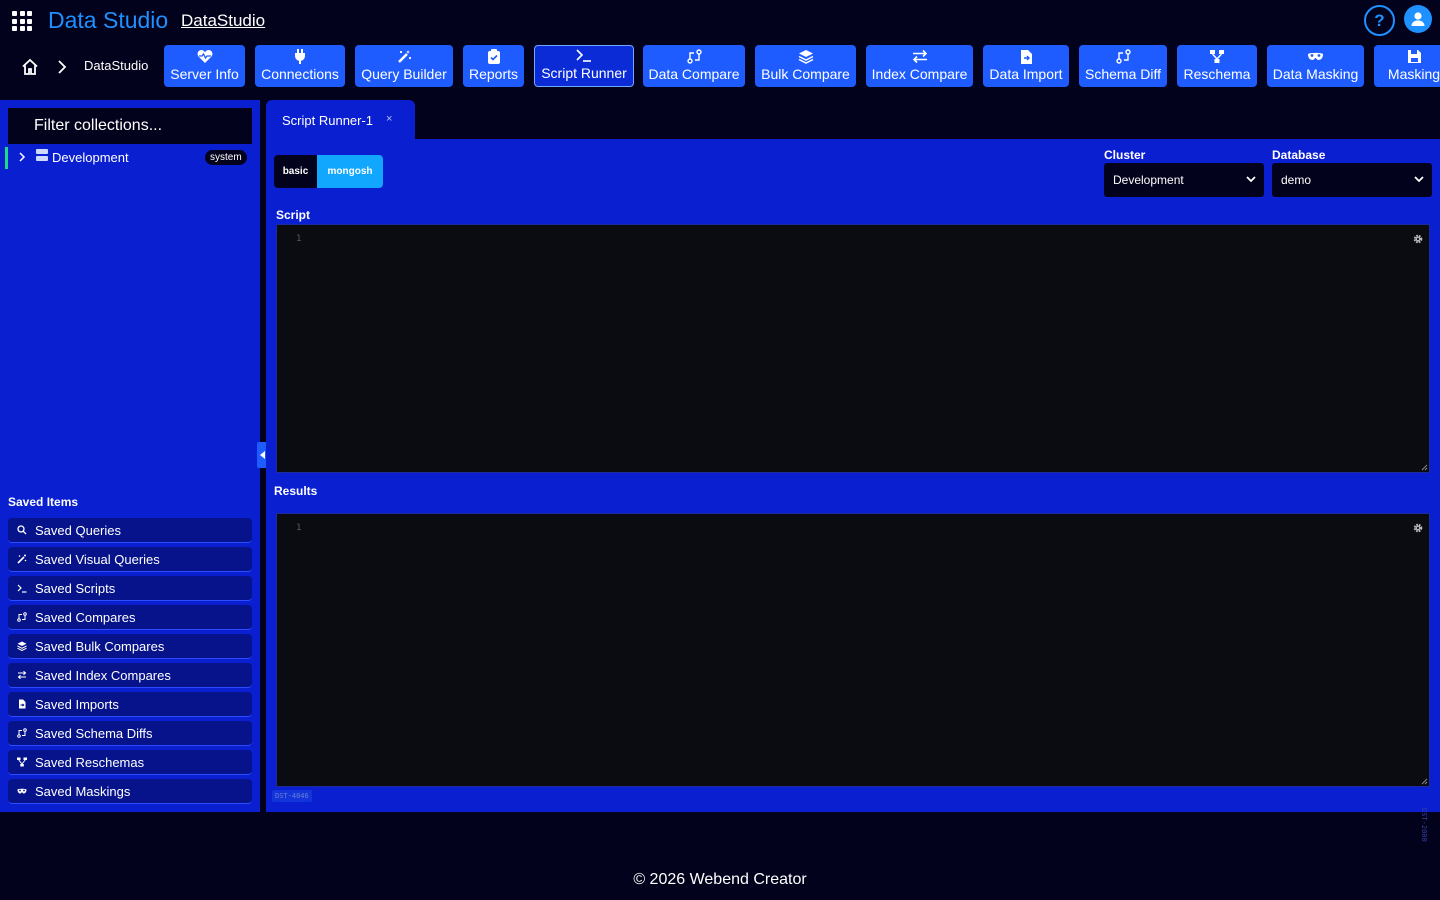 The width and height of the screenshot is (1440, 900). Describe the element at coordinates (1148, 180) in the screenshot. I see `cluster-select-value: Development` at that location.